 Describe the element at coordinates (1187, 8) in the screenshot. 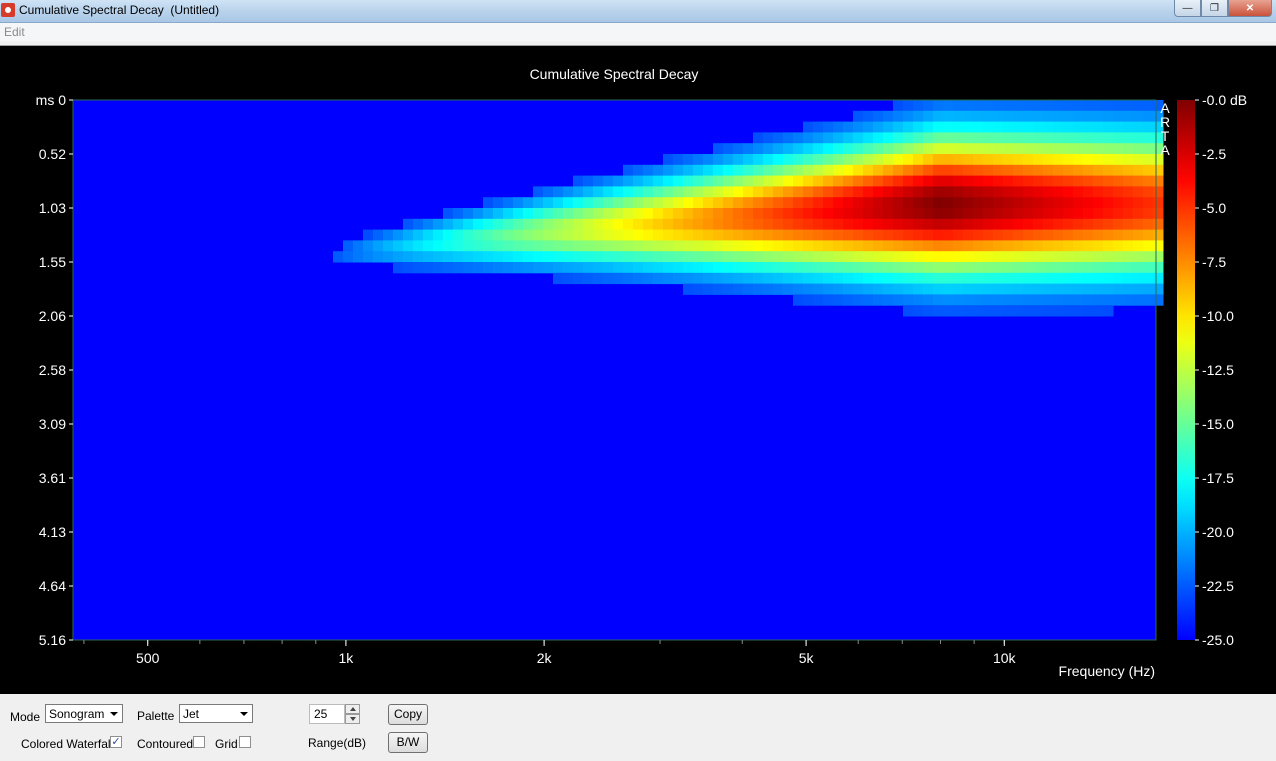

I see `minimize-button: —` at that location.